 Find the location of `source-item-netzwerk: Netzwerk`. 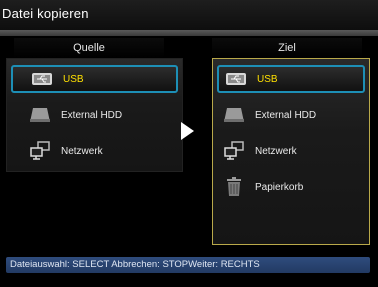

source-item-netzwerk: Netzwerk is located at coordinates (94, 151).